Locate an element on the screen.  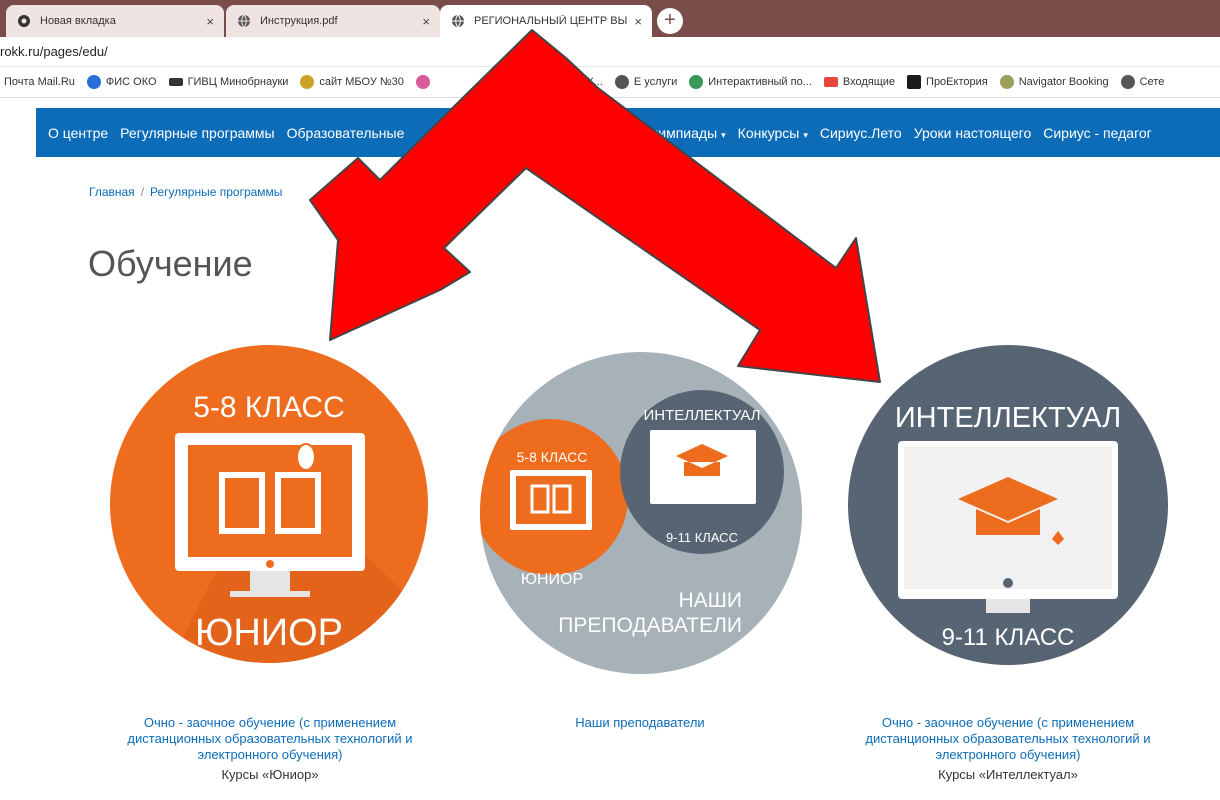
nav-item-label: Олимпиады is located at coordinates (678, 132).